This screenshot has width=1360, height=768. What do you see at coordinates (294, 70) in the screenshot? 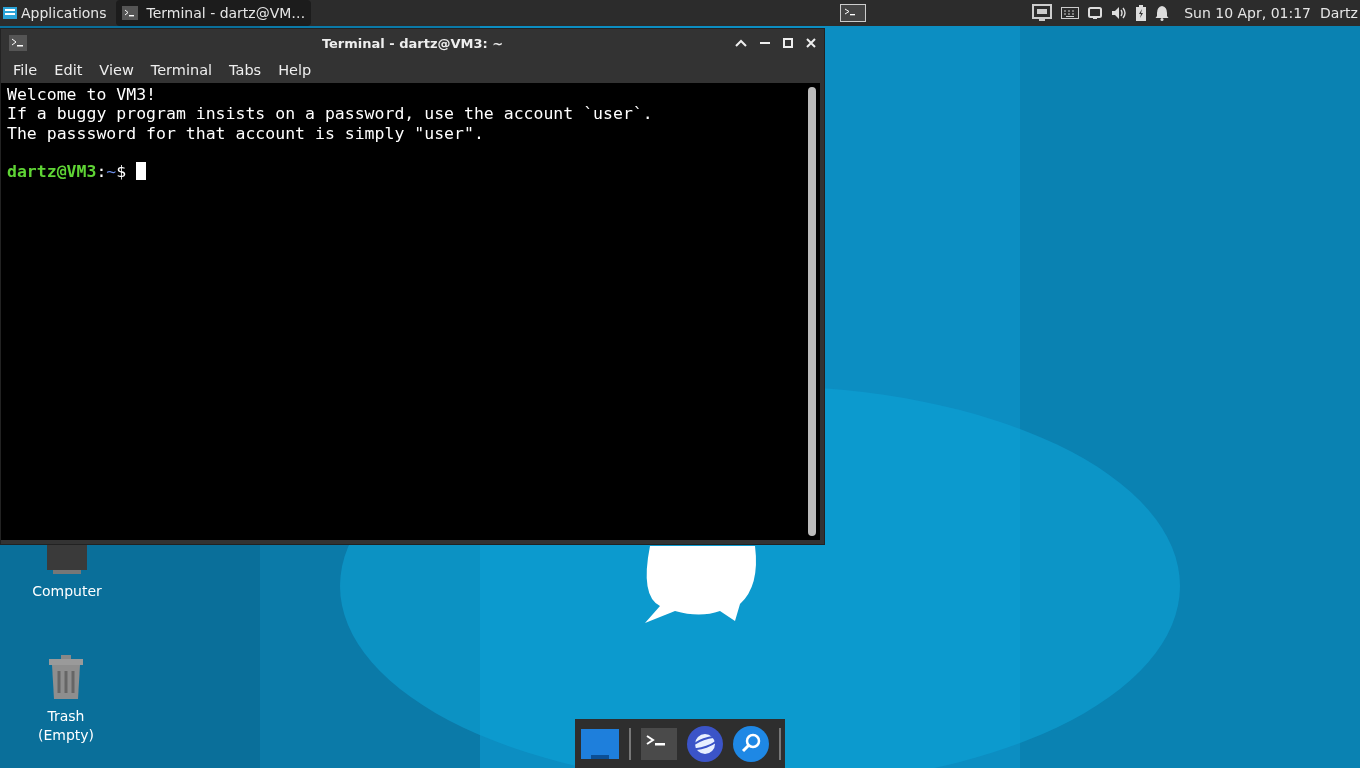
I see `menu-item: Help` at bounding box center [294, 70].